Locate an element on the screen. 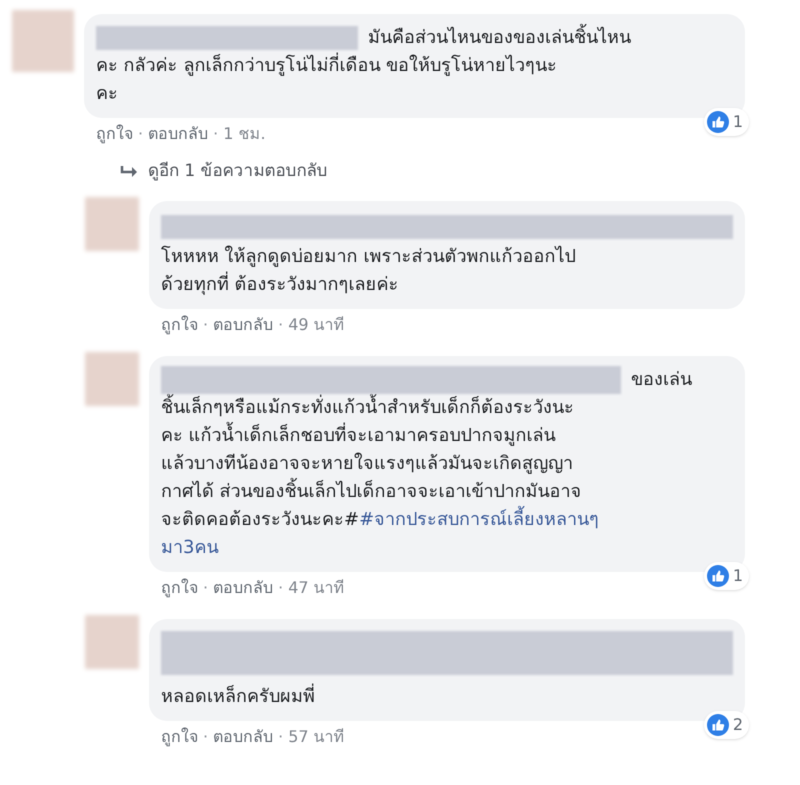 This screenshot has width=800, height=785. reaction-count: 2 is located at coordinates (738, 725).